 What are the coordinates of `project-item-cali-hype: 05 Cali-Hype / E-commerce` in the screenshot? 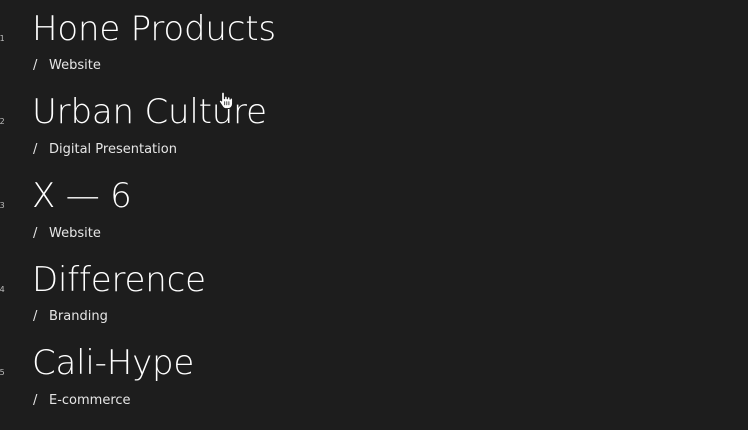 It's located at (200, 383).